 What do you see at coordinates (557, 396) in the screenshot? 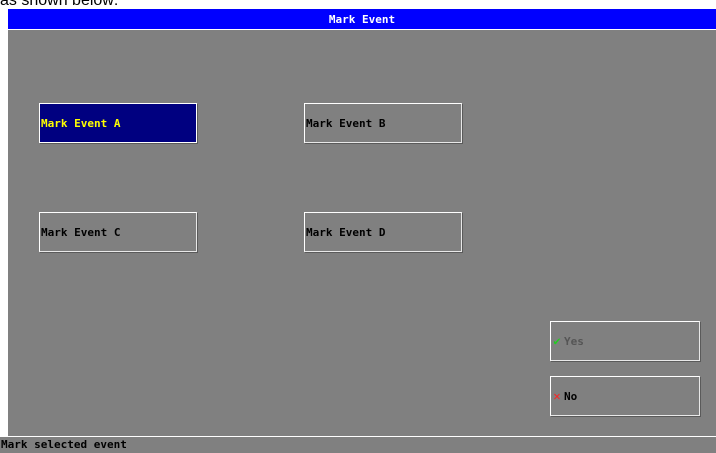
I see `x-icon: ✕` at bounding box center [557, 396].